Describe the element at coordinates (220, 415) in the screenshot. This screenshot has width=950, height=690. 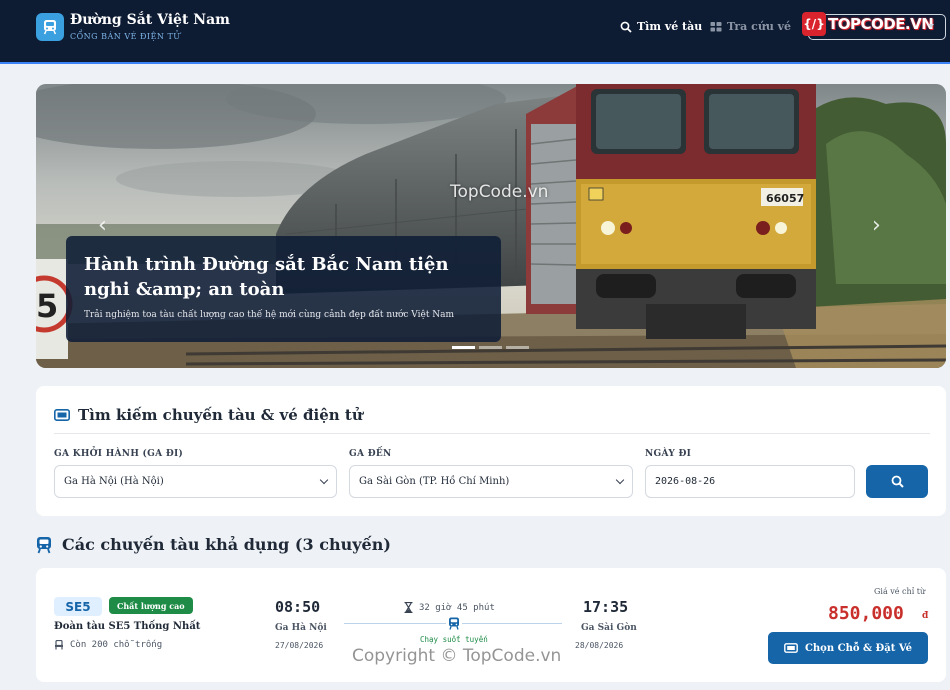
I see `search-title: Tìm kiếm chuyến tàu & vé điện tử` at that location.